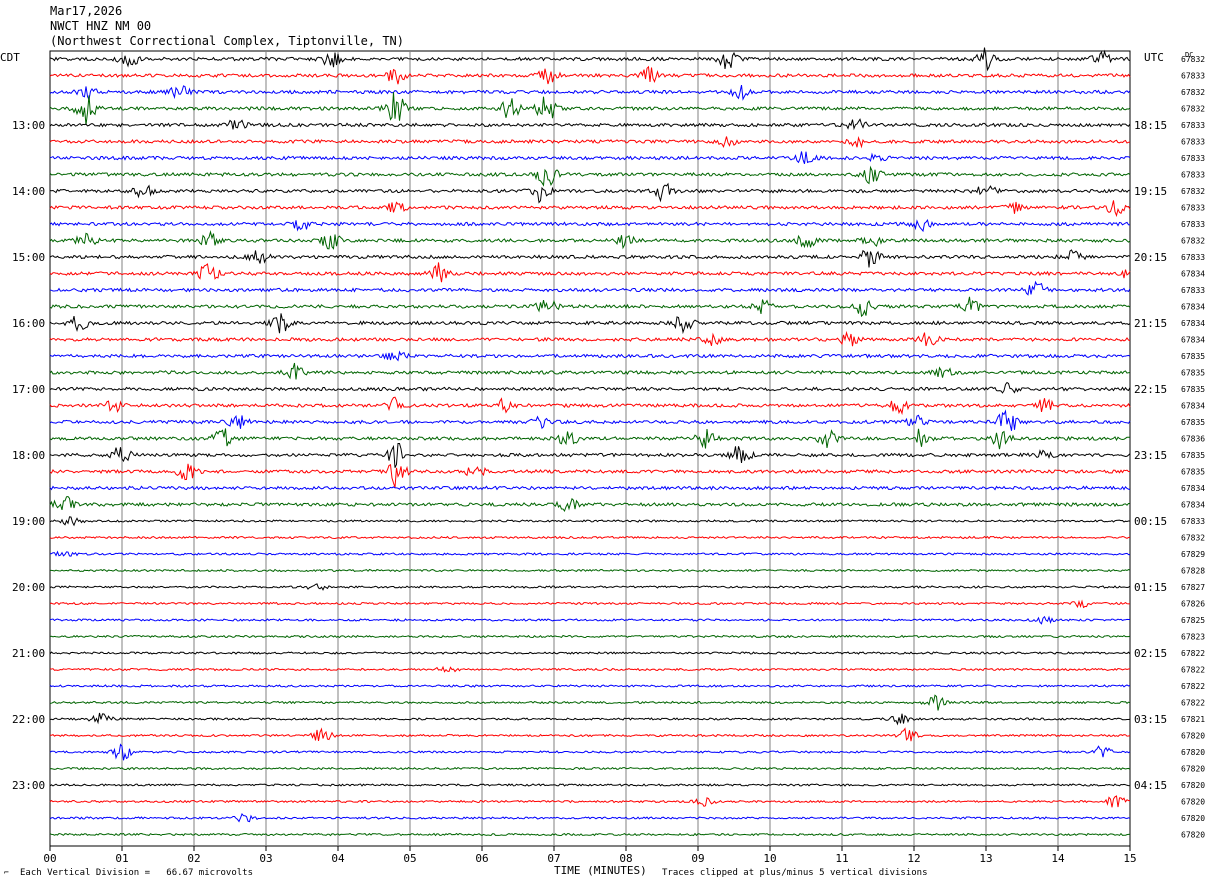  Describe the element at coordinates (28, 257) in the screenshot. I see `left-hour-label: 15:00` at that location.